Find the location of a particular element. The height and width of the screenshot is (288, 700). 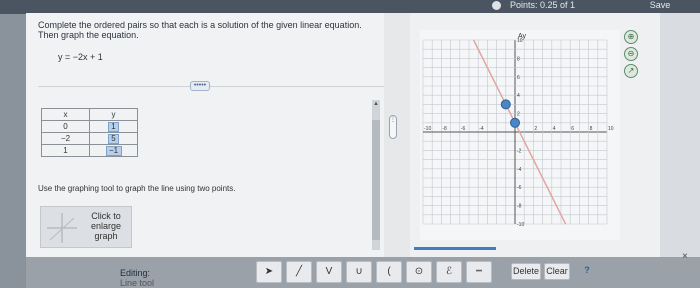

x-tick-label: 6 is located at coordinates (572, 129).